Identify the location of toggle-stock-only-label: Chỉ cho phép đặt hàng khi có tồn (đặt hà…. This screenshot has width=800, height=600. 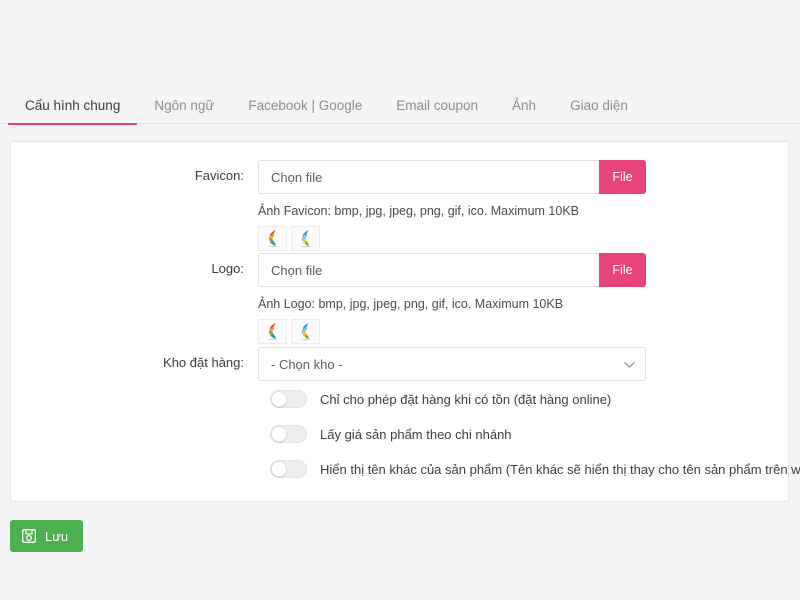
(466, 399).